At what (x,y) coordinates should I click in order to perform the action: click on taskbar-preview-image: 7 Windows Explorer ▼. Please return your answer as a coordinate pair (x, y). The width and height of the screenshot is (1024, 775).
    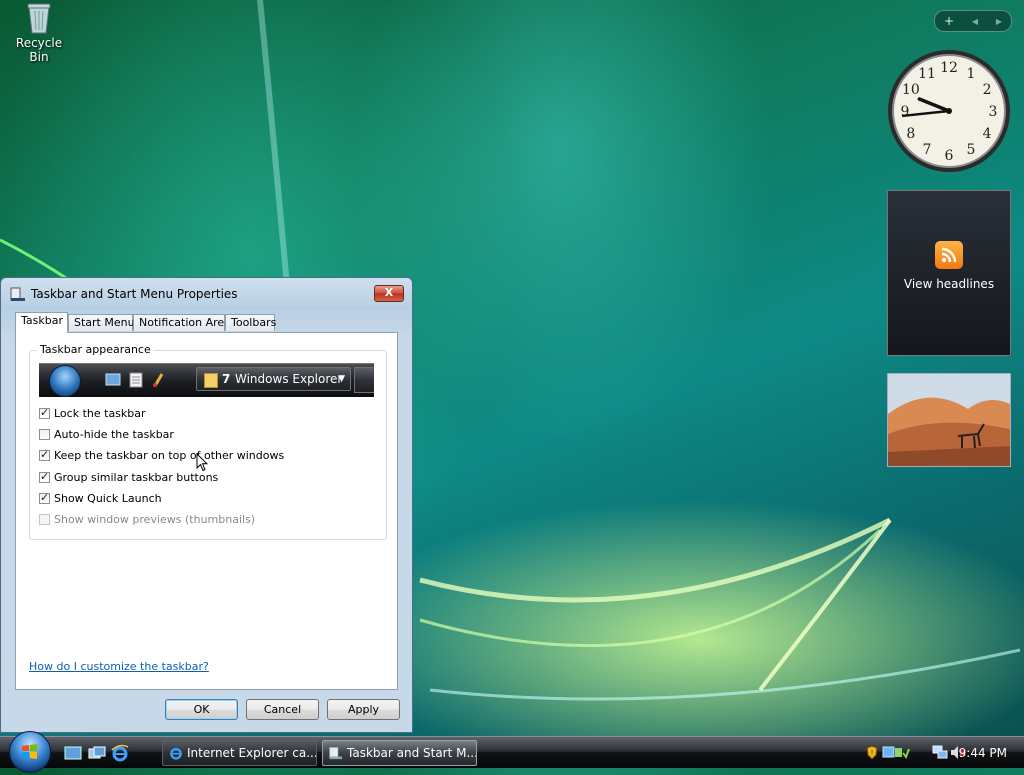
    Looking at the image, I should click on (206, 380).